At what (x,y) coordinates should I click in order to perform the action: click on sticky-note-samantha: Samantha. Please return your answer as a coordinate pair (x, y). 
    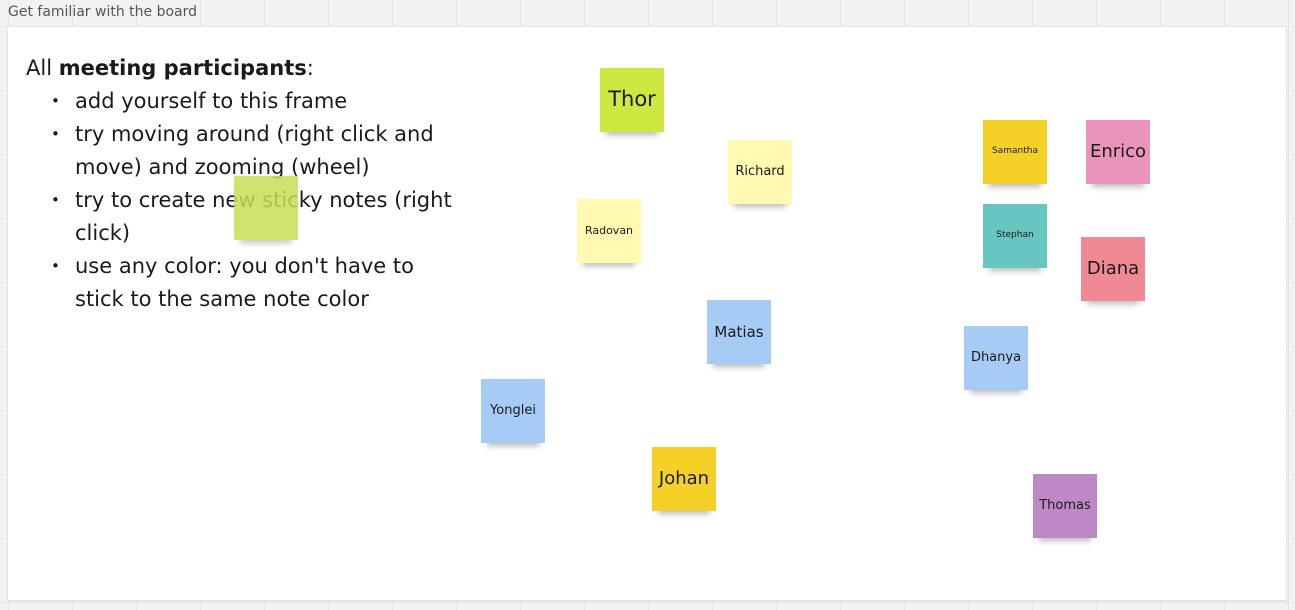
    Looking at the image, I should click on (1015, 152).